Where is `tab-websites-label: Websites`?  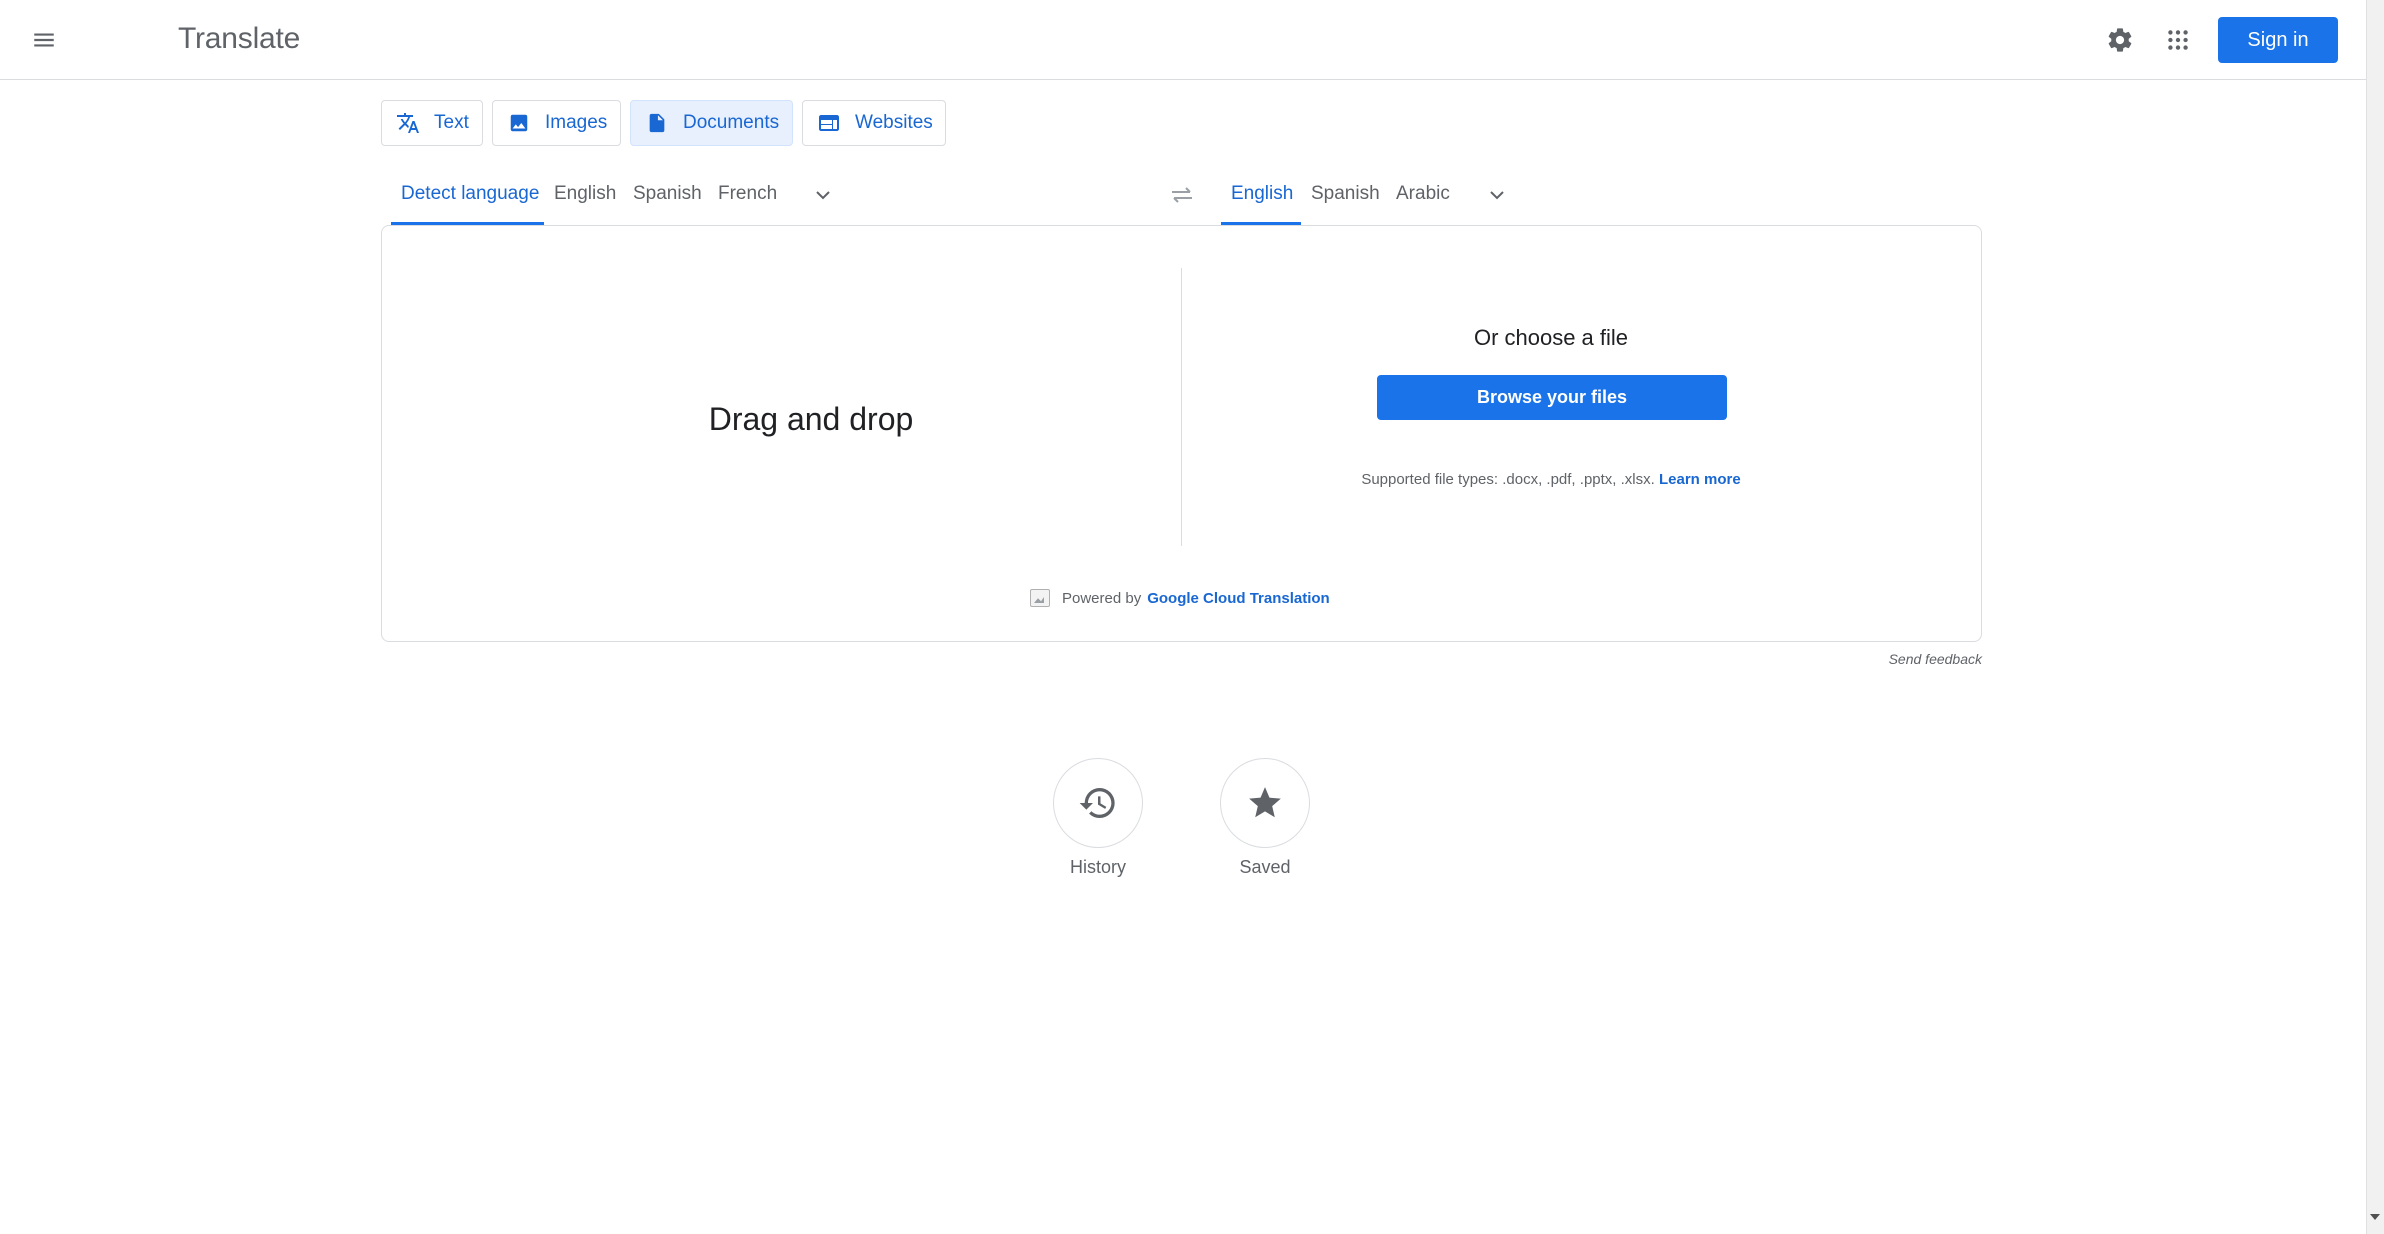
tab-websites-label: Websites is located at coordinates (894, 122).